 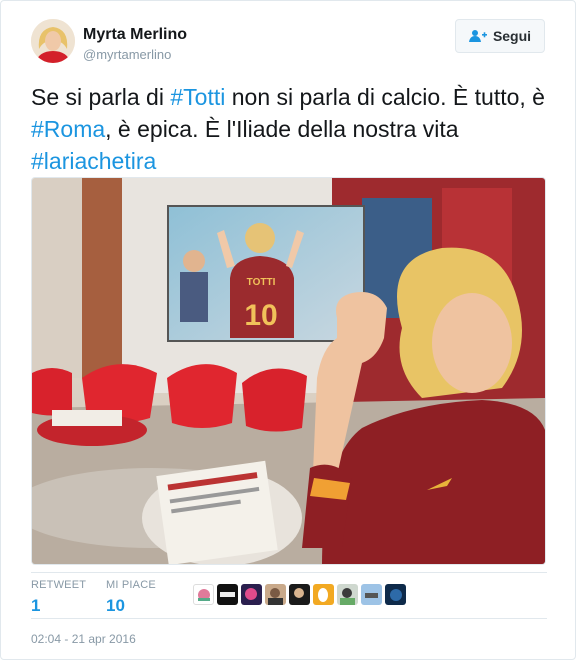 I want to click on tweet-text-part: , è epica. È l'Iliade della nostra vita, so click(x=282, y=129).